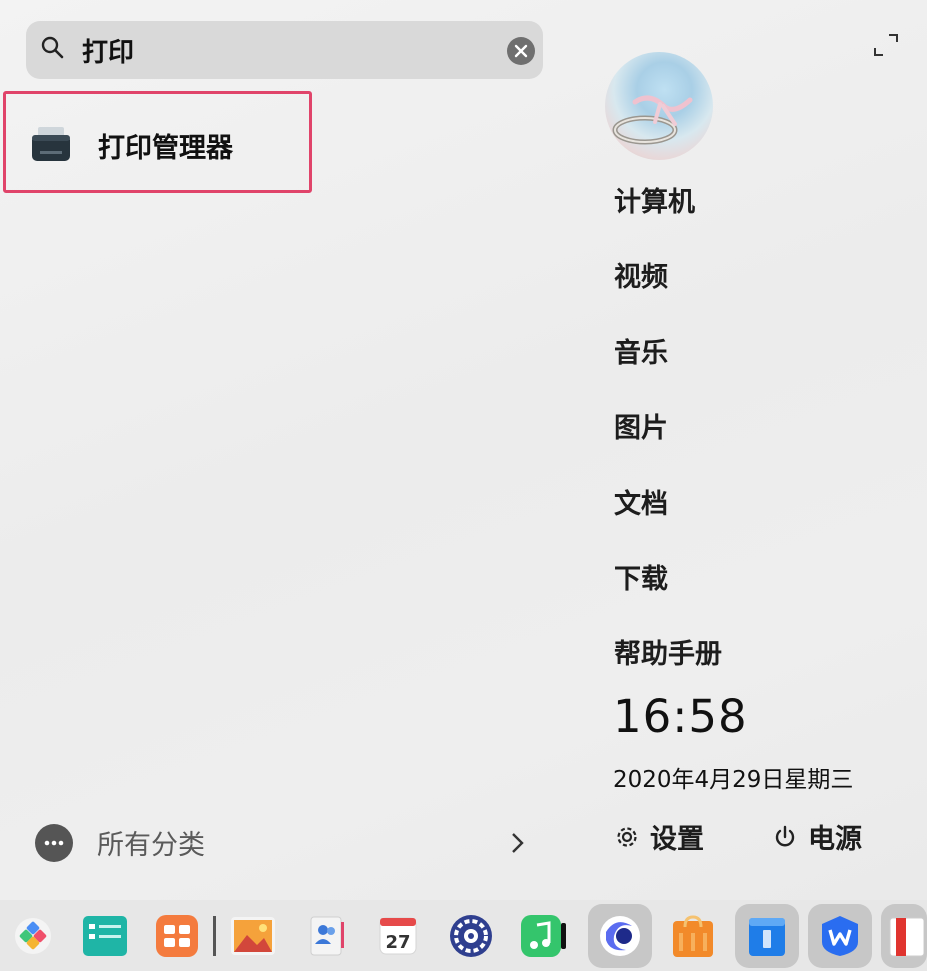 The image size is (927, 971). Describe the element at coordinates (397, 942) in the screenshot. I see `calendar-day: 27` at that location.